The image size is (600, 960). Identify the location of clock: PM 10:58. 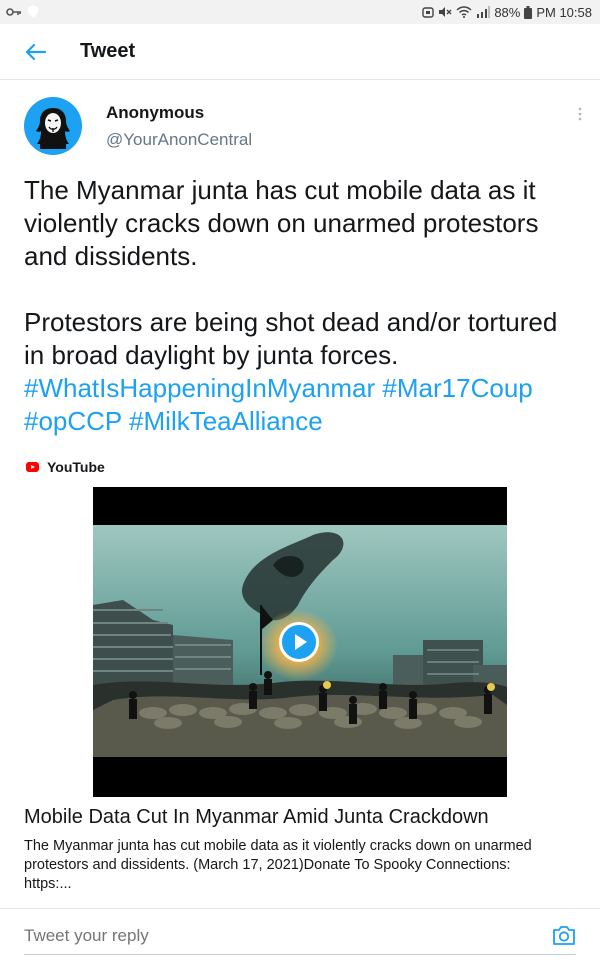
(564, 12).